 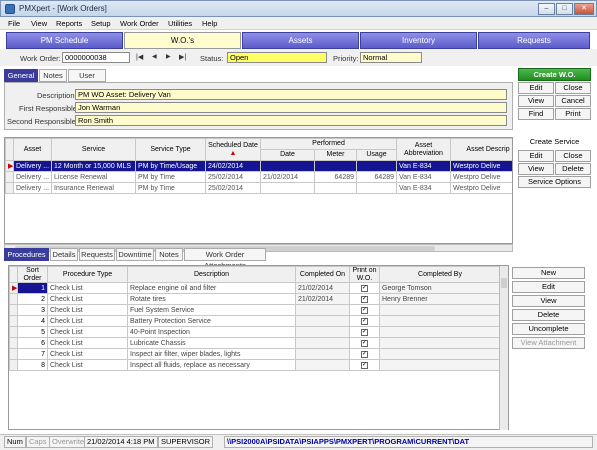 I want to click on delete-service-button: Delete, so click(x=573, y=169).